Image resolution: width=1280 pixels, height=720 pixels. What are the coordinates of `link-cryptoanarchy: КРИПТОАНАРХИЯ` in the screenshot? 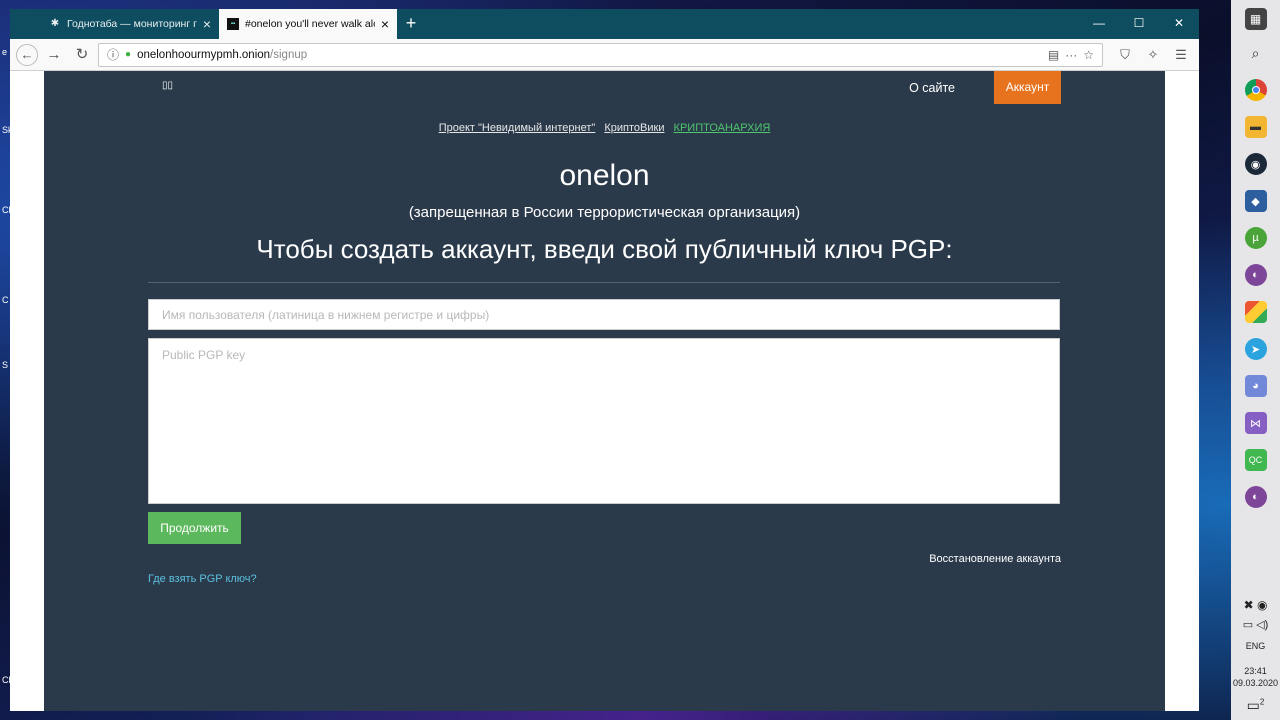 It's located at (722, 128).